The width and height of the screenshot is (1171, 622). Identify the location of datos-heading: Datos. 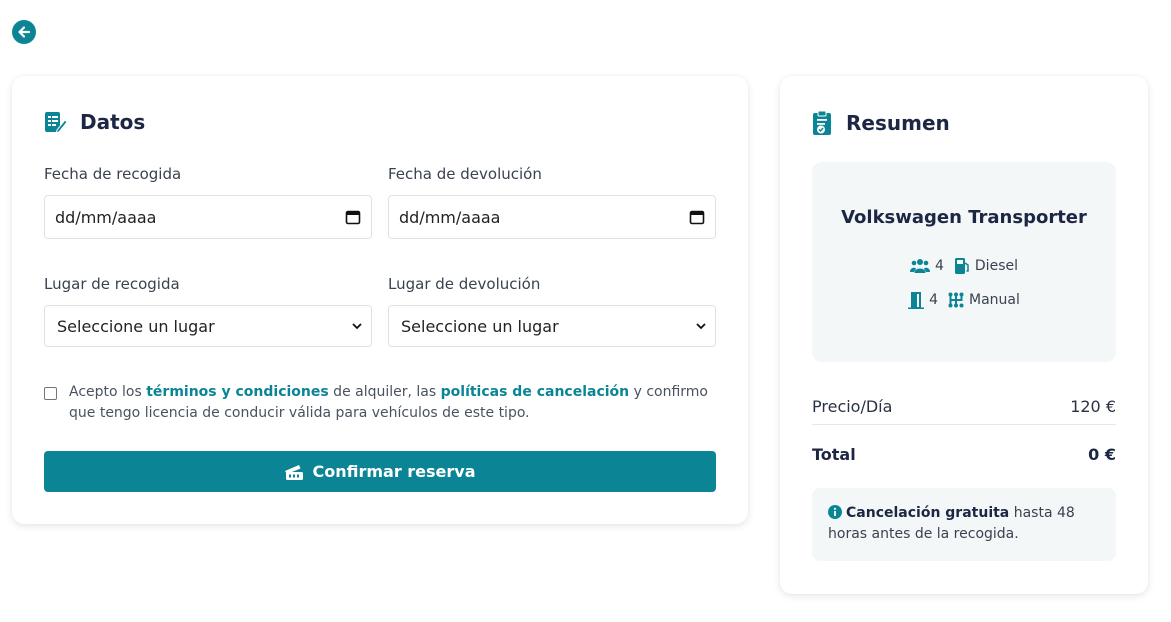
(94, 122).